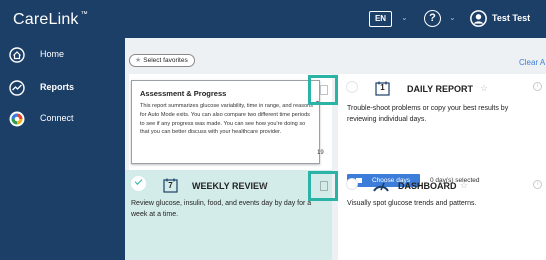  I want to click on reports-icon, so click(17, 88).